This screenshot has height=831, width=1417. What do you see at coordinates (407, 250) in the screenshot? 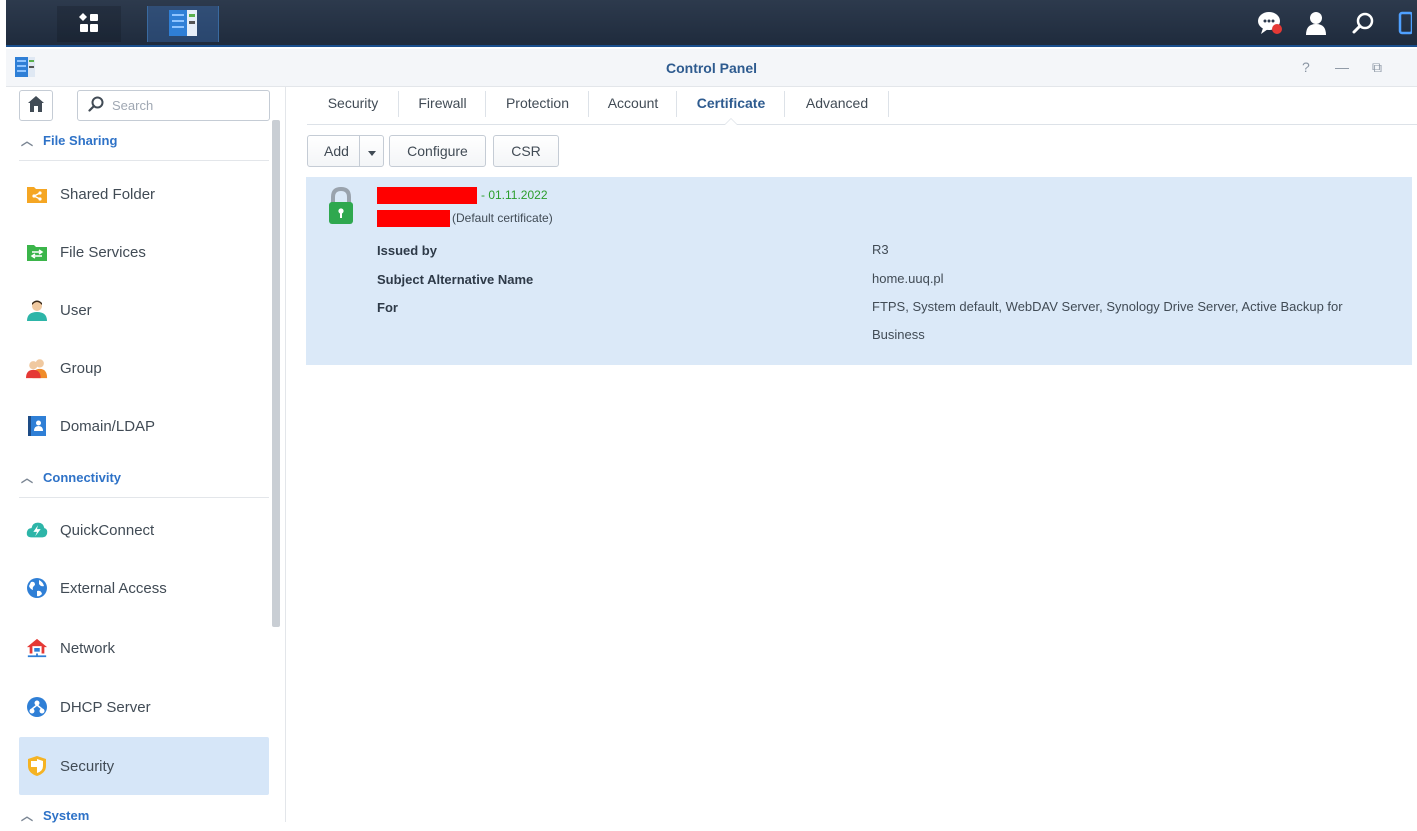
I see `issued-by-label: Issued by` at bounding box center [407, 250].